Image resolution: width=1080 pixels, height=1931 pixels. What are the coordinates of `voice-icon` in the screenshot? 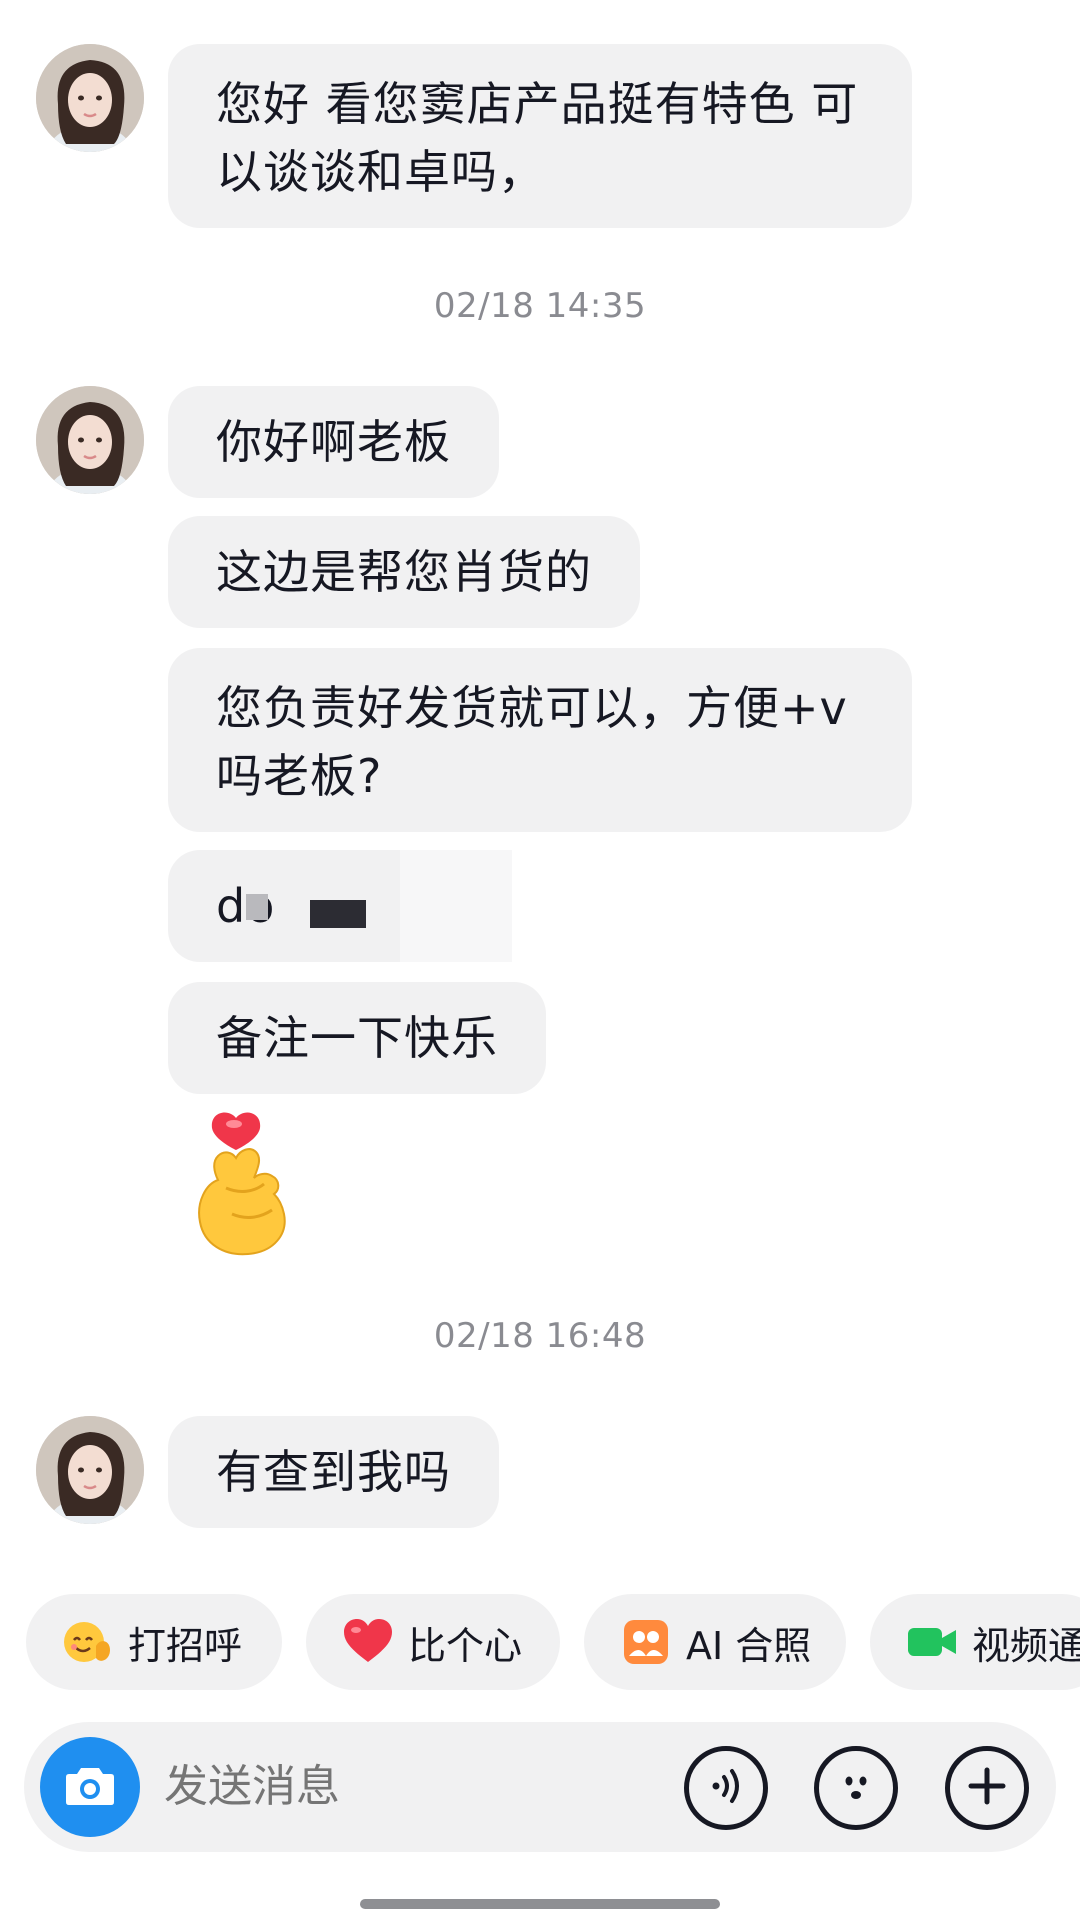 It's located at (726, 1788).